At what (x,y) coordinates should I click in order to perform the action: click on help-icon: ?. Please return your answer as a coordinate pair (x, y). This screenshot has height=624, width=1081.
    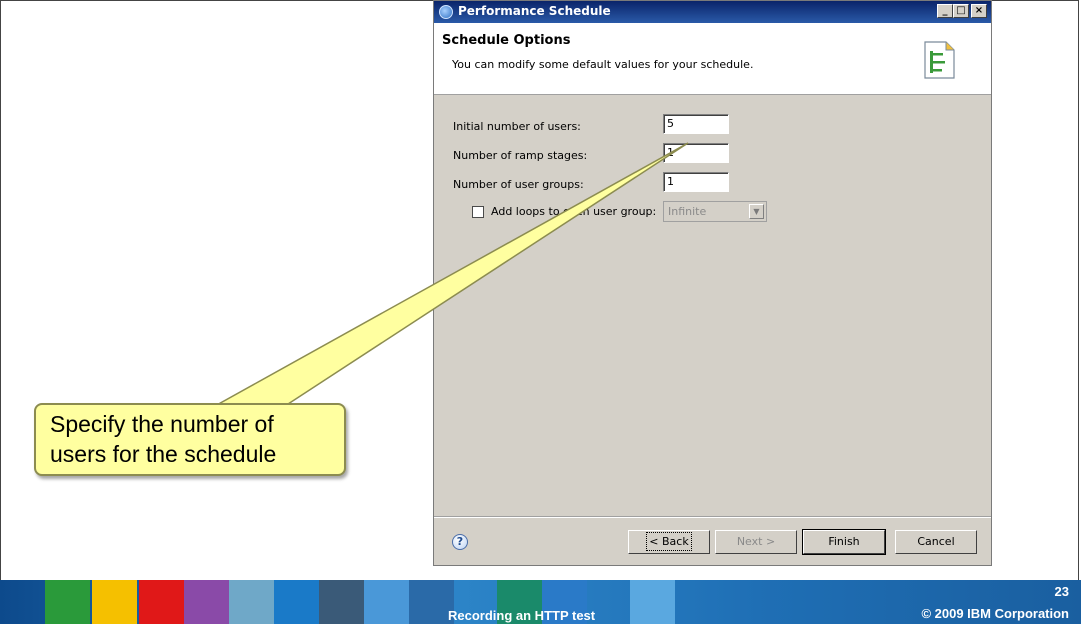
    Looking at the image, I should click on (460, 542).